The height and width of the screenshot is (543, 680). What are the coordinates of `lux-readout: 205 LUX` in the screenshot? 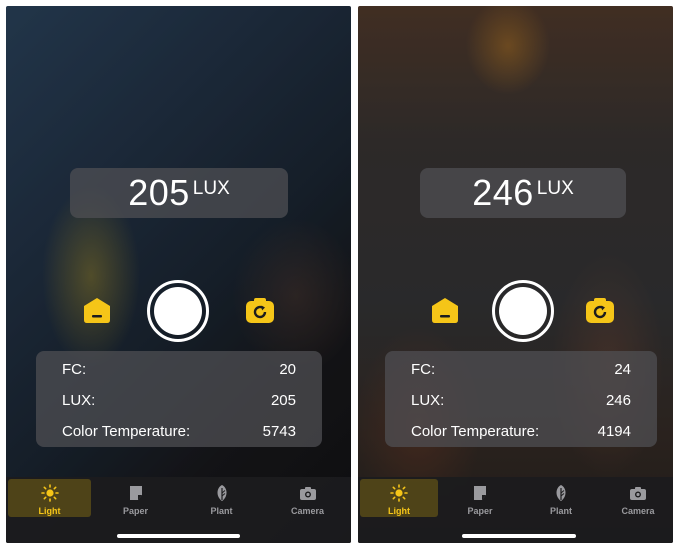 It's located at (179, 193).